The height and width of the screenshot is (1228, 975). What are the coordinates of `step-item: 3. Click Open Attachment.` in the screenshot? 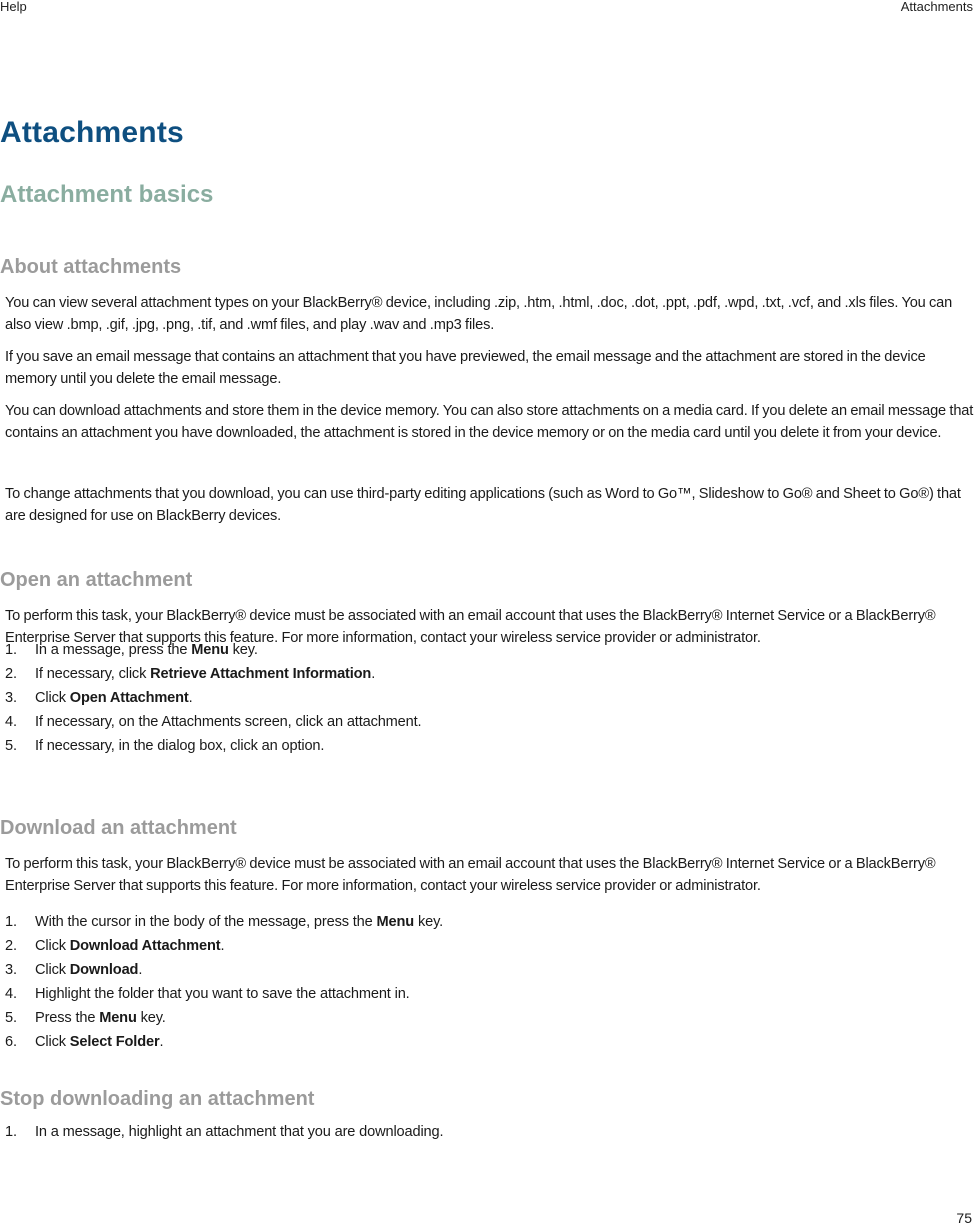 It's located at (210, 698).